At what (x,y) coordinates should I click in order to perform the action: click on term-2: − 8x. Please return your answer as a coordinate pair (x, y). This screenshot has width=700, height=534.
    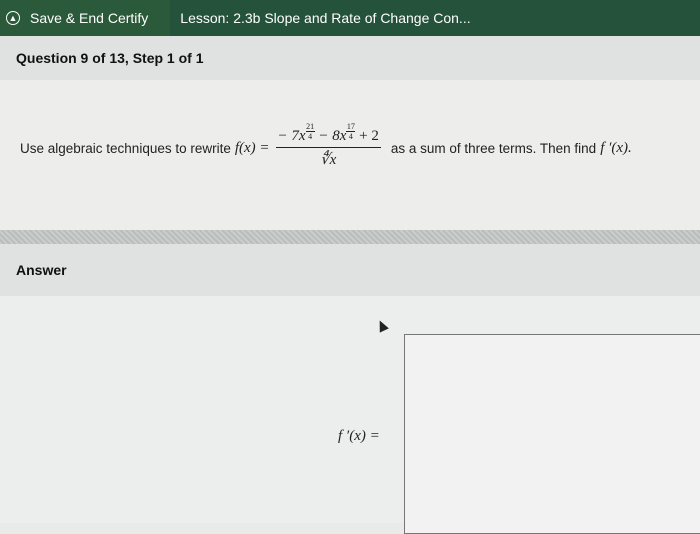
    Looking at the image, I should click on (330, 136).